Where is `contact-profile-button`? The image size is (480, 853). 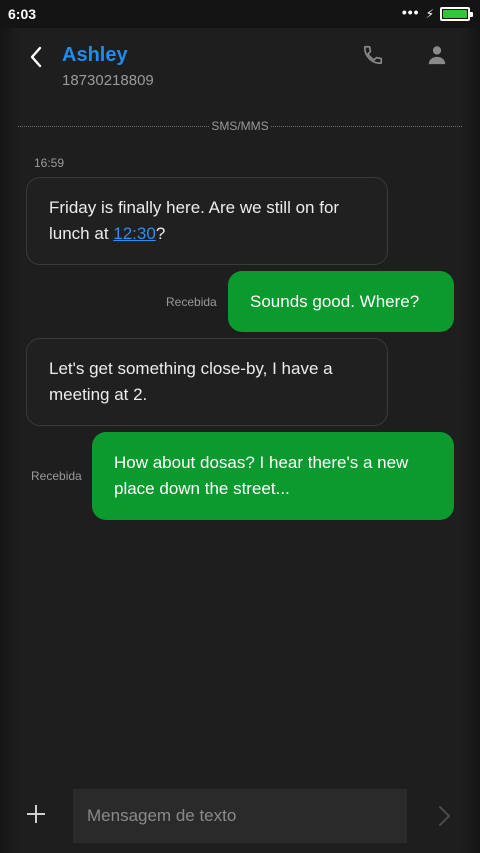
contact-profile-button is located at coordinates (437, 55).